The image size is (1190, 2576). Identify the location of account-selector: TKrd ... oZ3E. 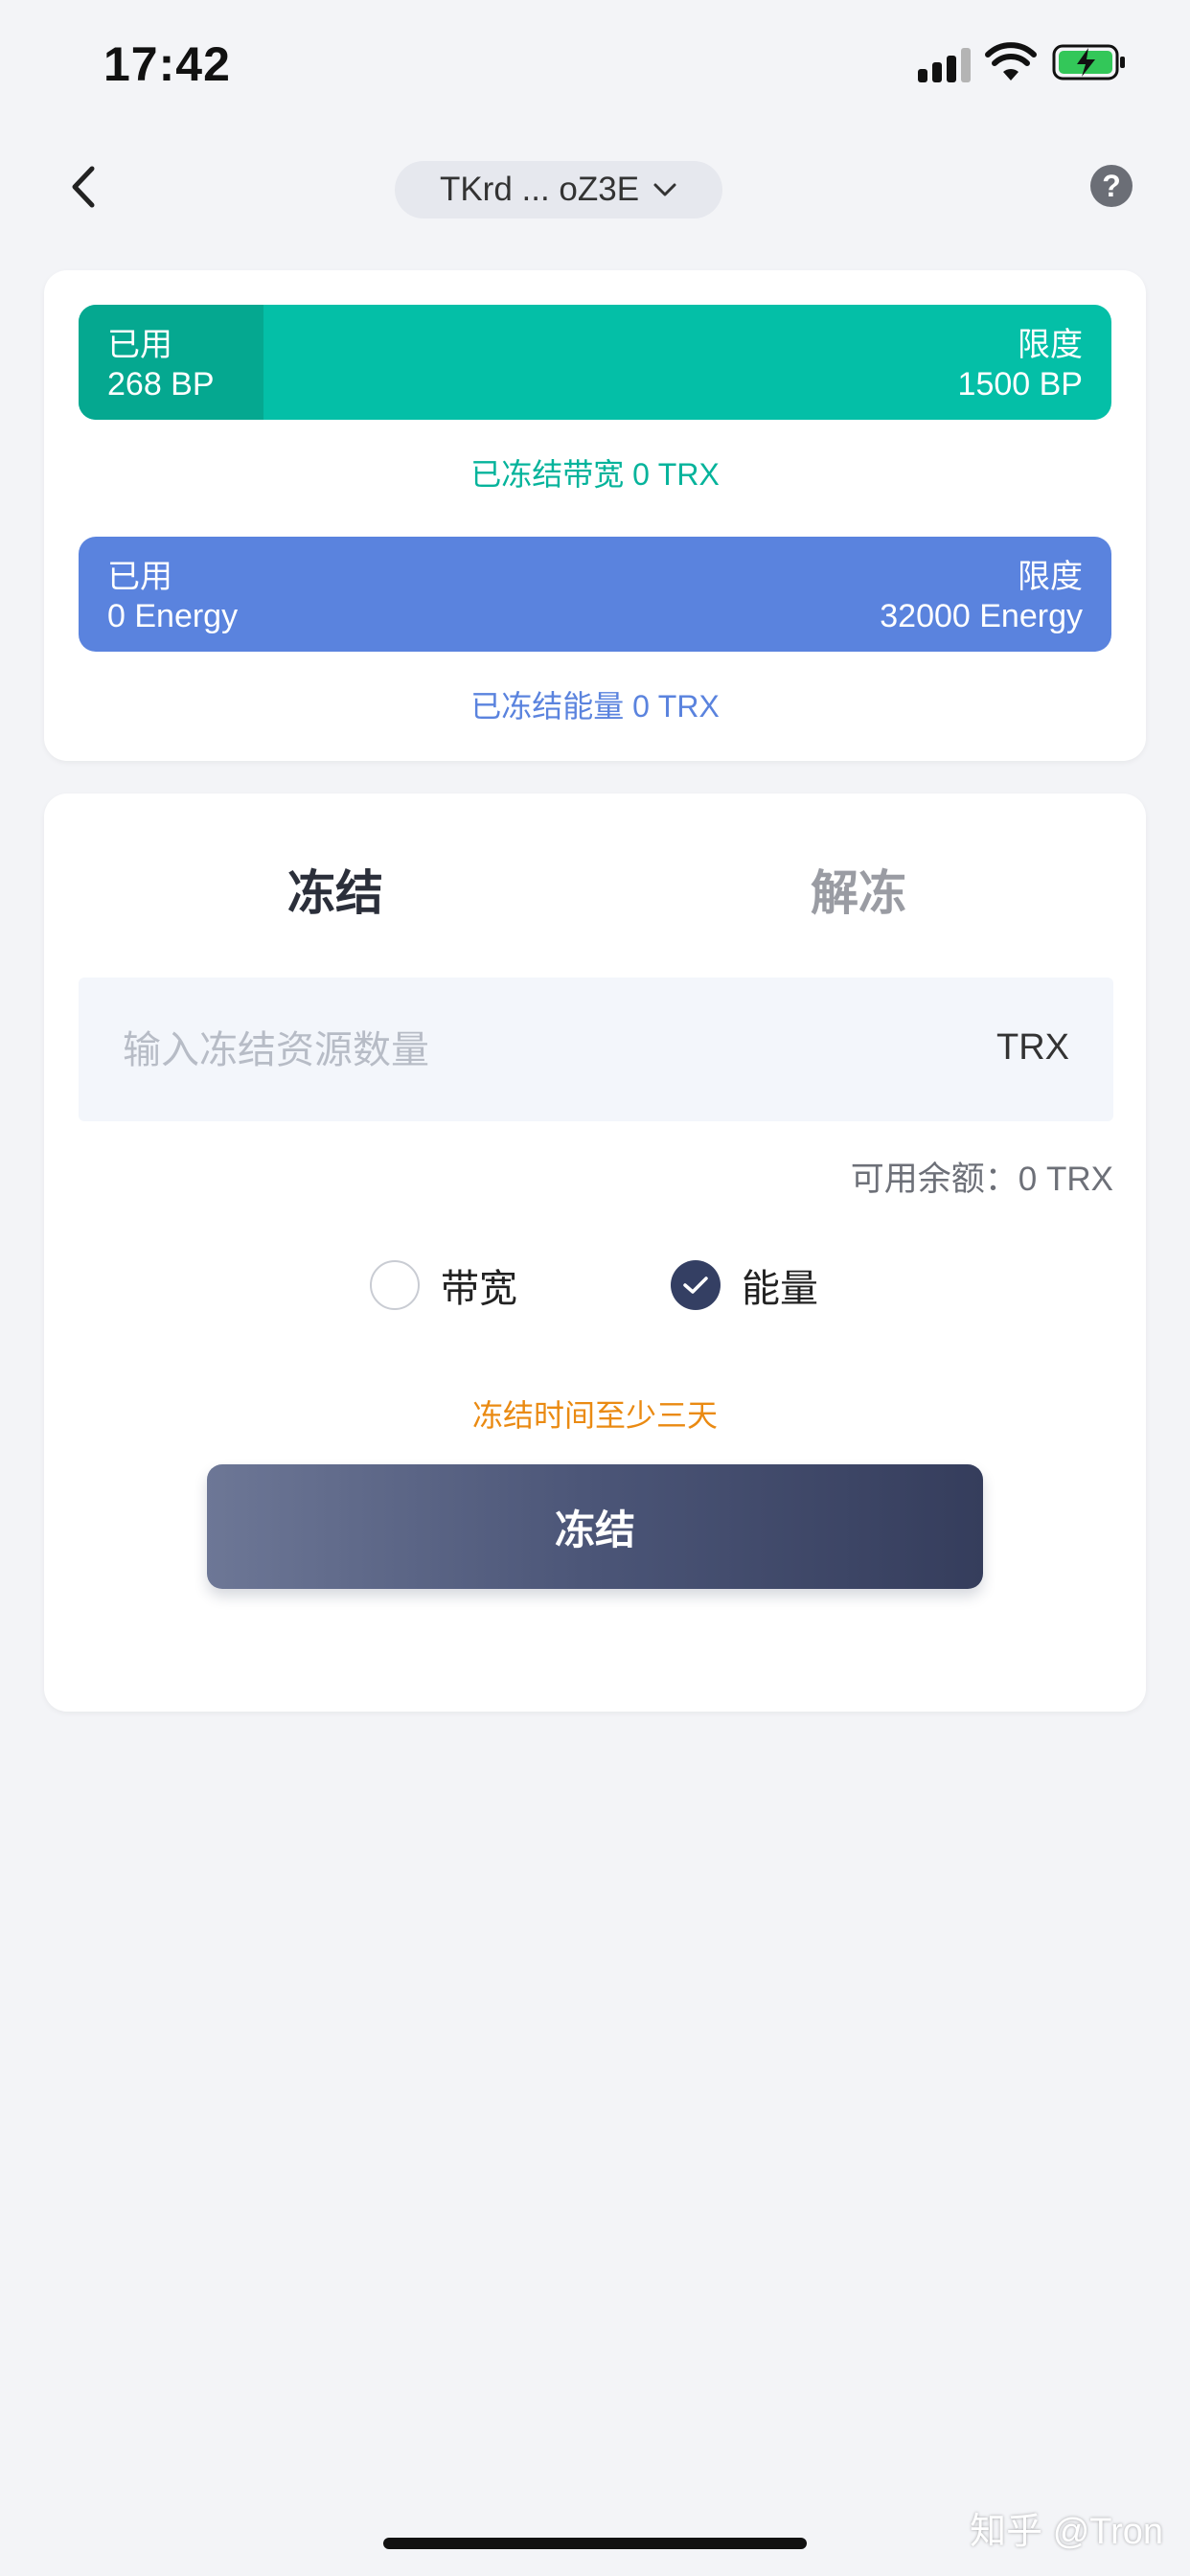
(559, 189).